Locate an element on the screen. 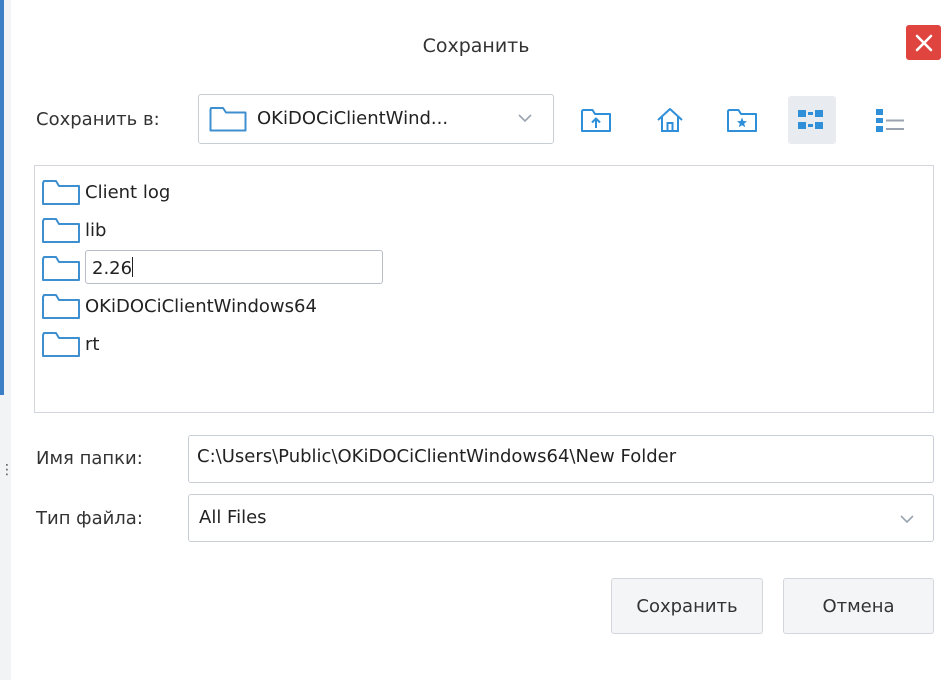  background-window-accent is located at coordinates (2, 197).